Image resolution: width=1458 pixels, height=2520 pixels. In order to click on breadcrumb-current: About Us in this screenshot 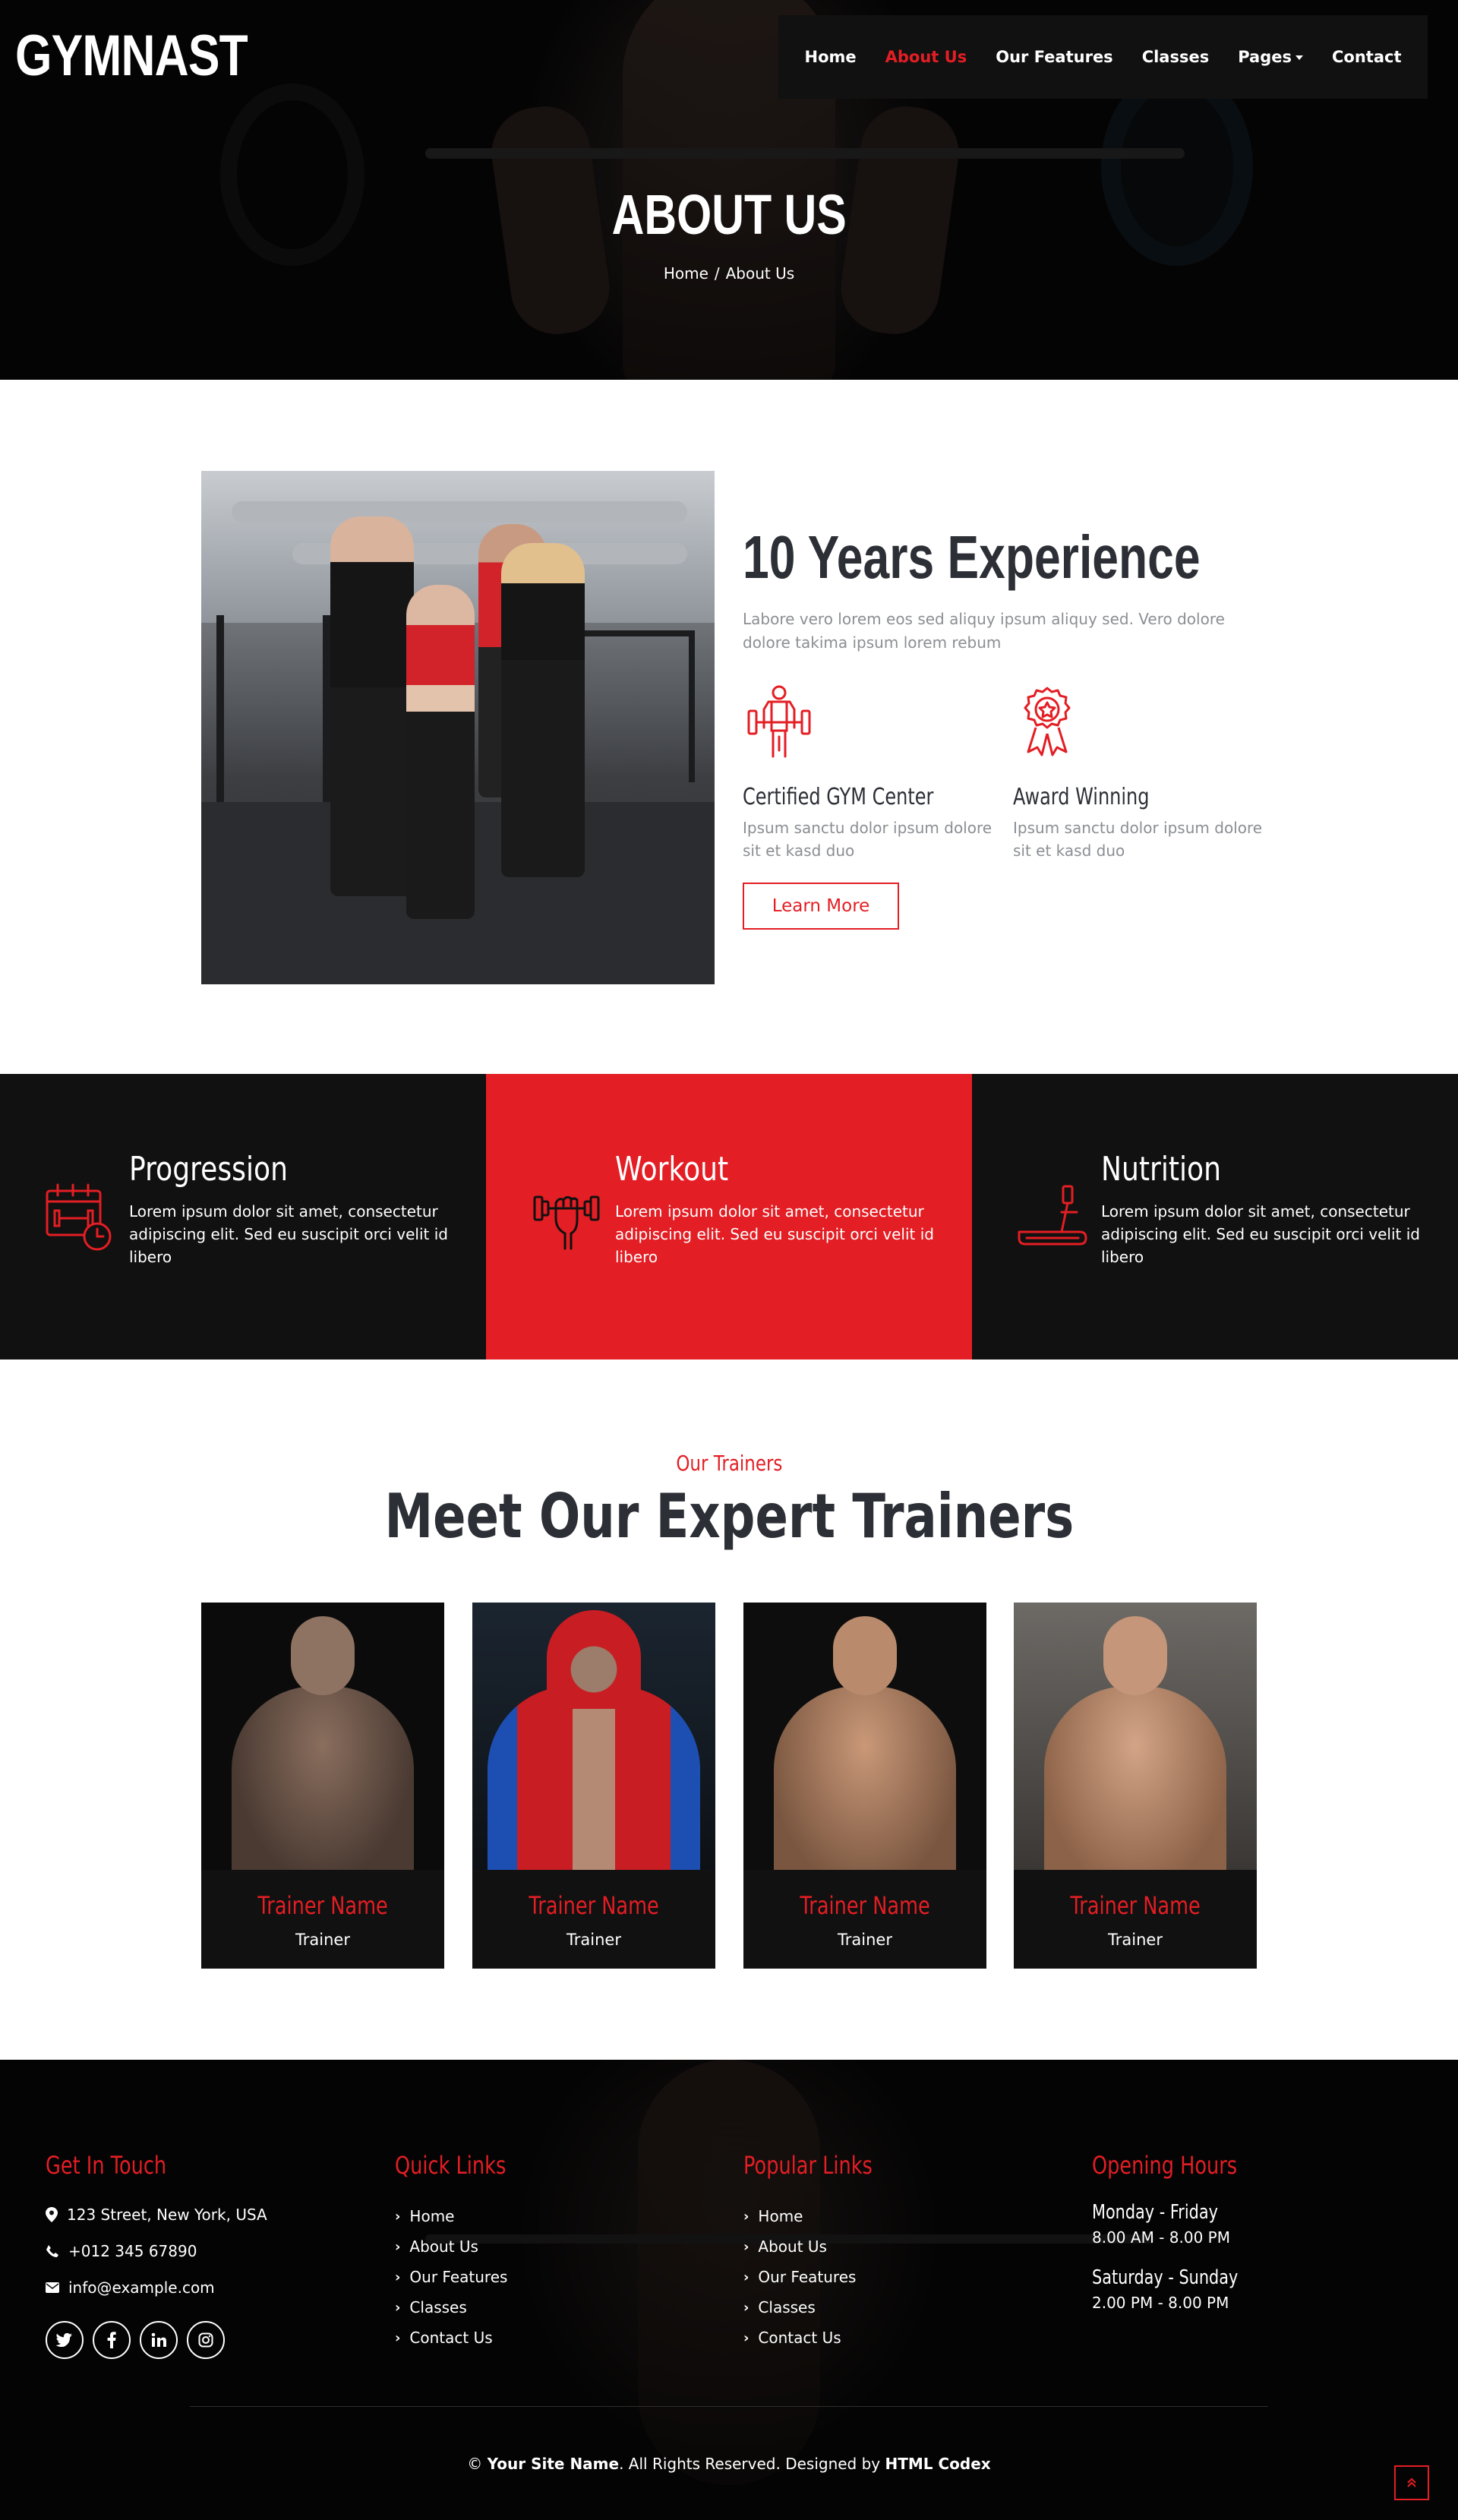, I will do `click(760, 274)`.